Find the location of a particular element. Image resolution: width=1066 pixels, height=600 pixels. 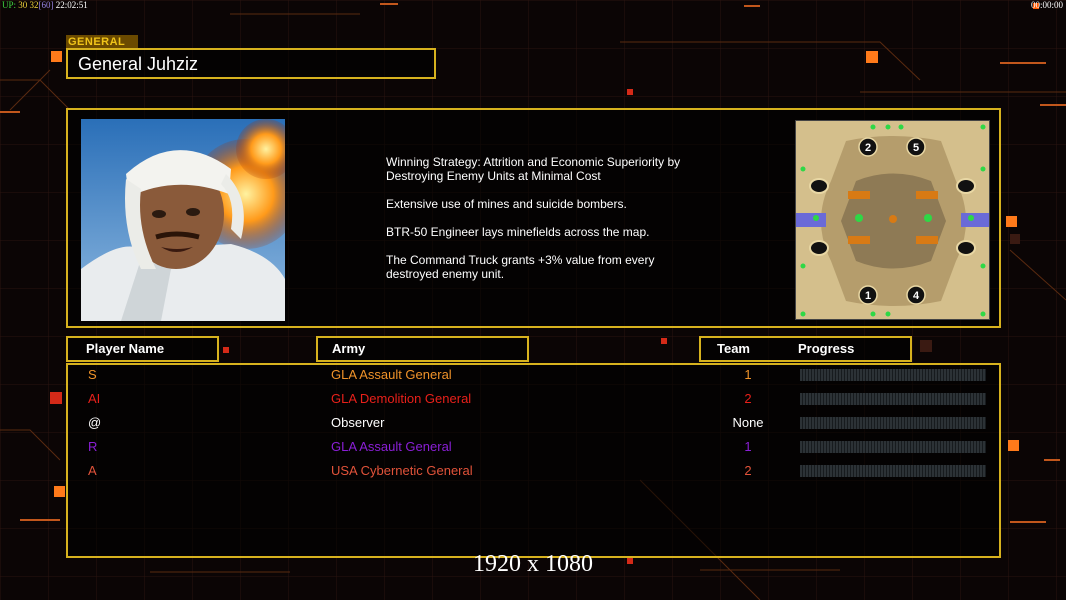

header-team-progress: Team Progress is located at coordinates (805, 349).